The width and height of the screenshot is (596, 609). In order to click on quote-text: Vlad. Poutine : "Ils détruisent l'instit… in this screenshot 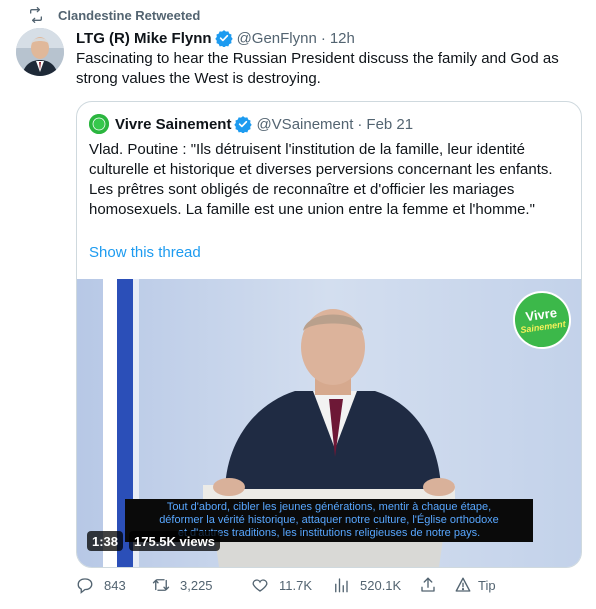, I will do `click(321, 179)`.